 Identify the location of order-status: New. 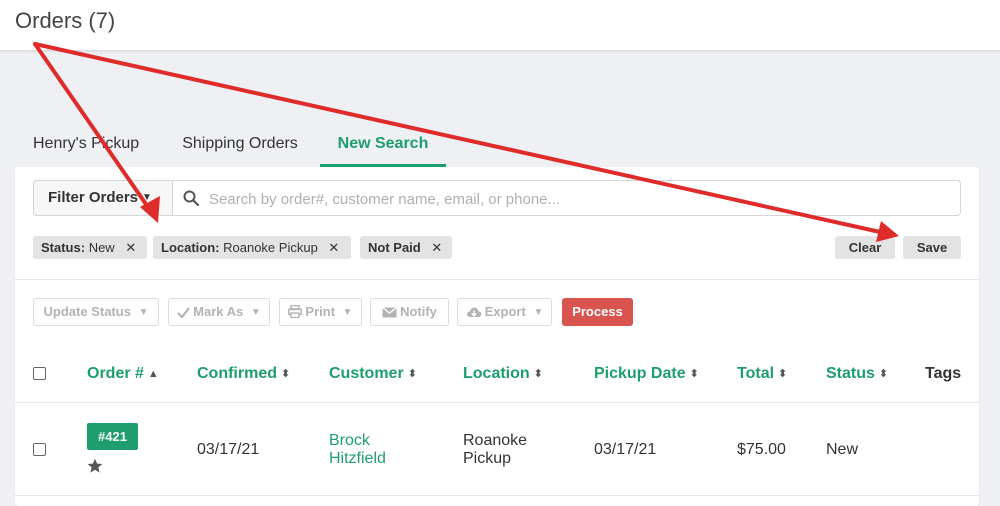
(842, 449).